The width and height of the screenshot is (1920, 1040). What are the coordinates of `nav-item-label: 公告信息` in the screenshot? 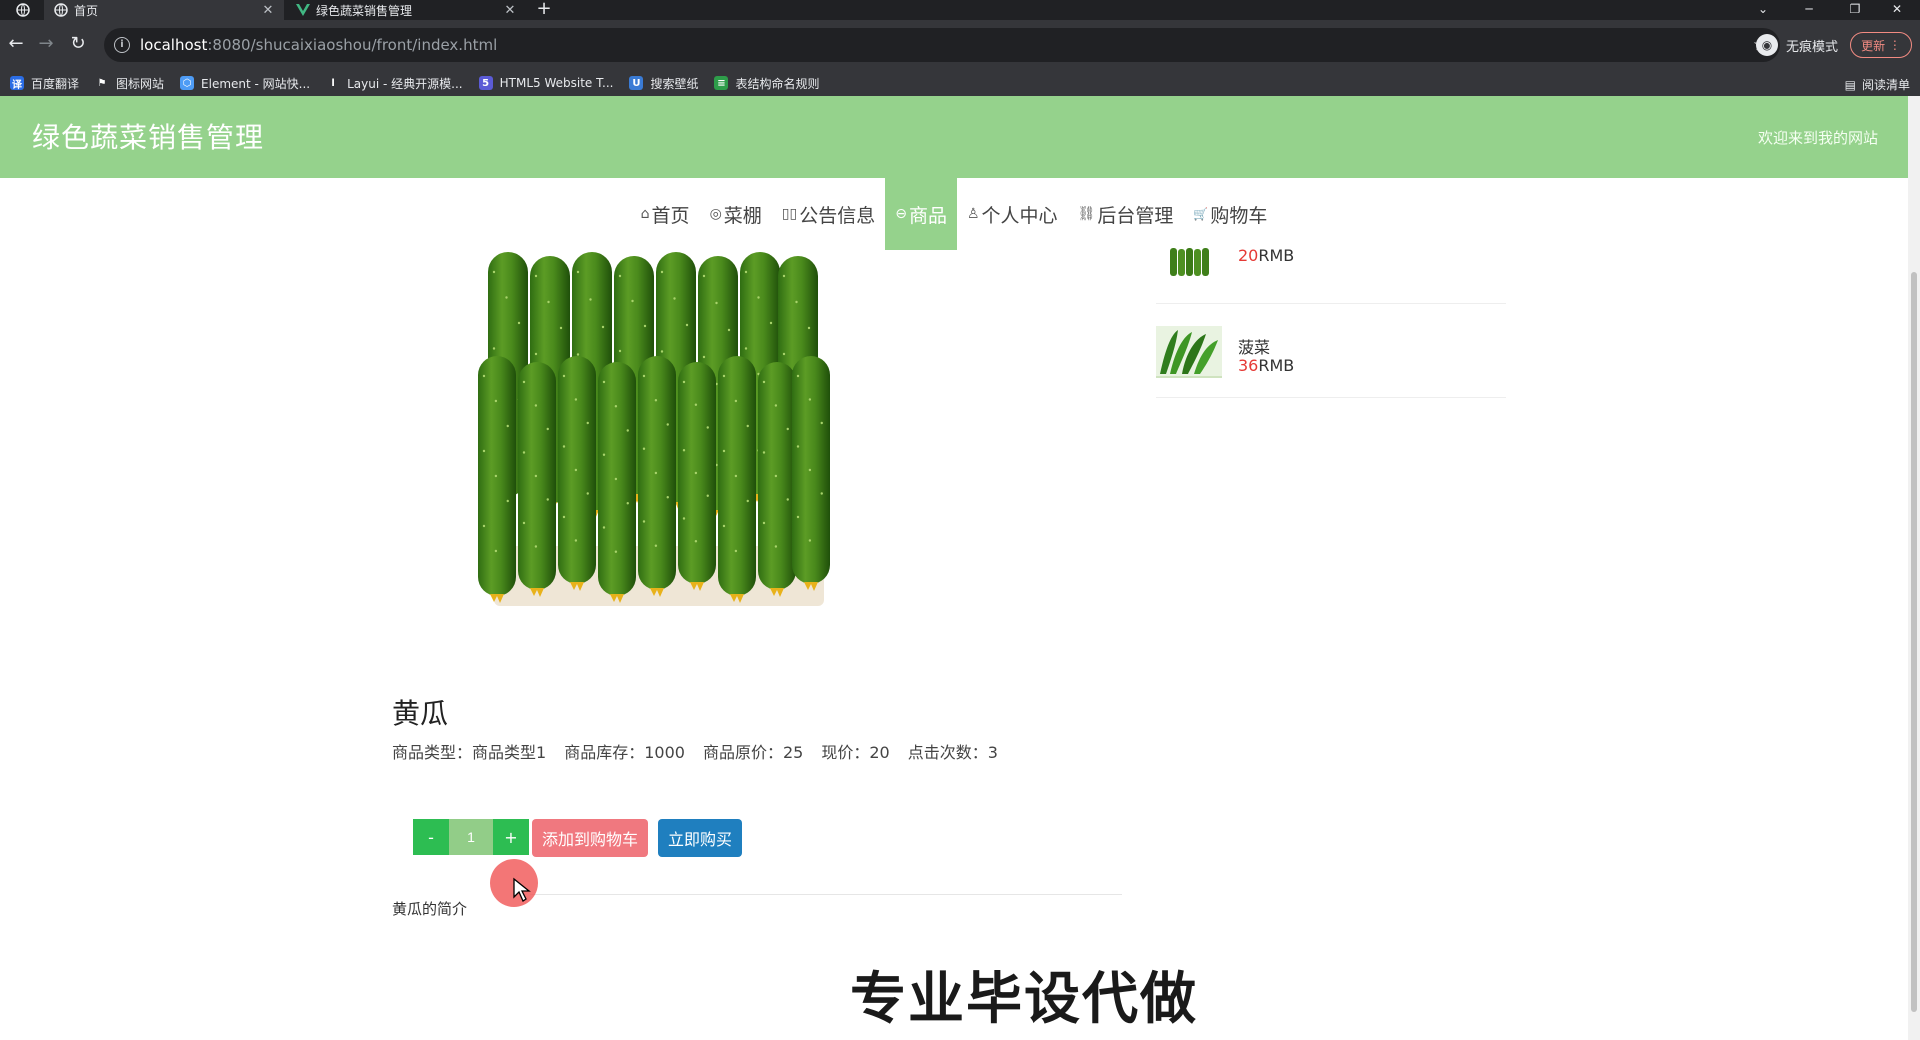 It's located at (837, 215).